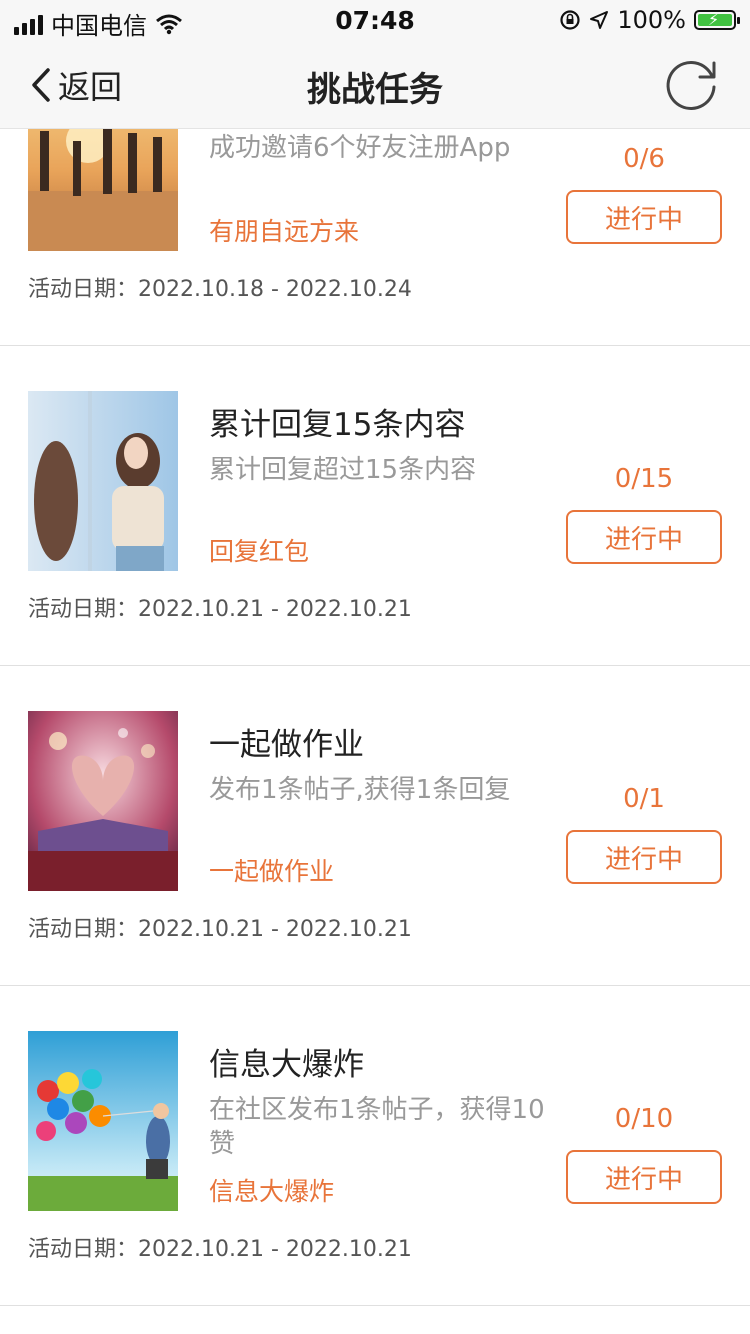 The width and height of the screenshot is (750, 1334). I want to click on task-title: 累计回复15条内容, so click(337, 425).